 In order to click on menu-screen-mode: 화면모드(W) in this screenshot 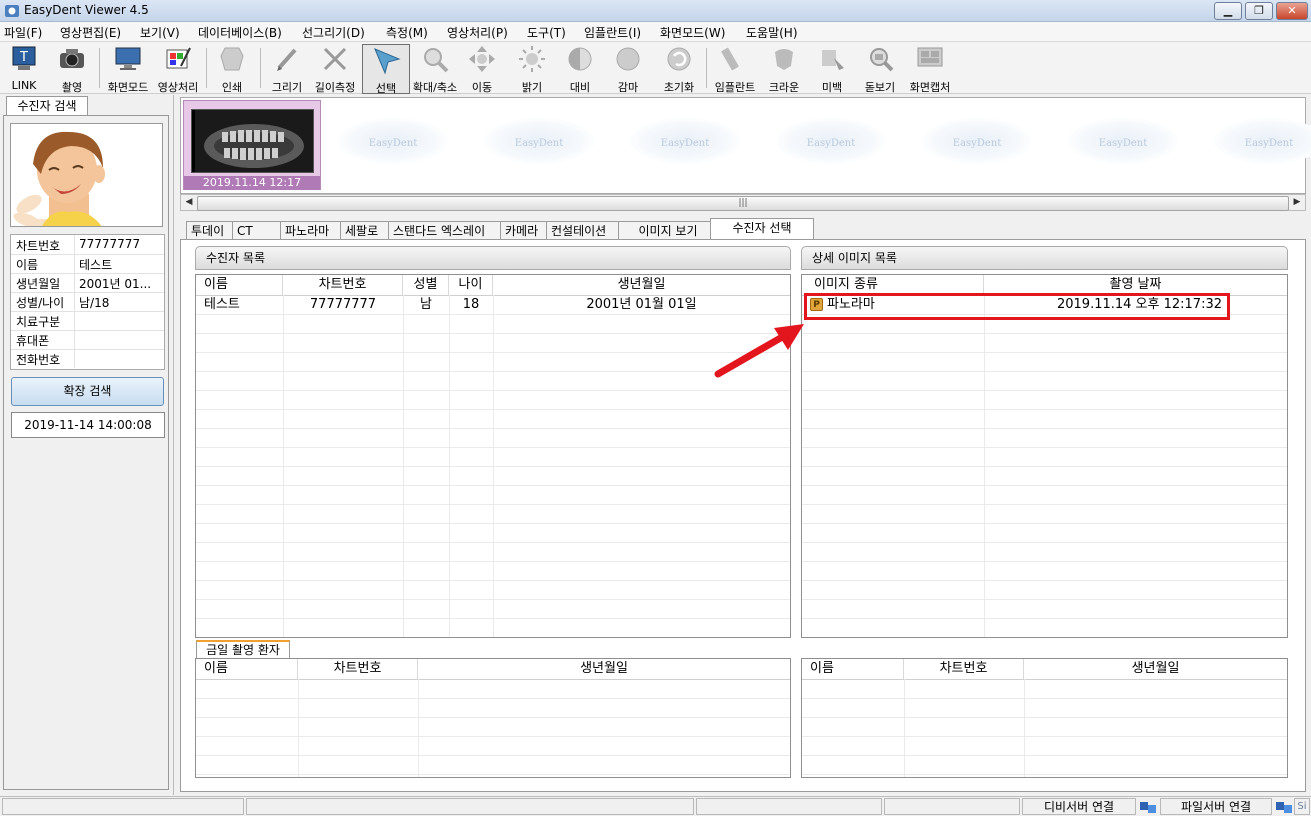, I will do `click(692, 32)`.